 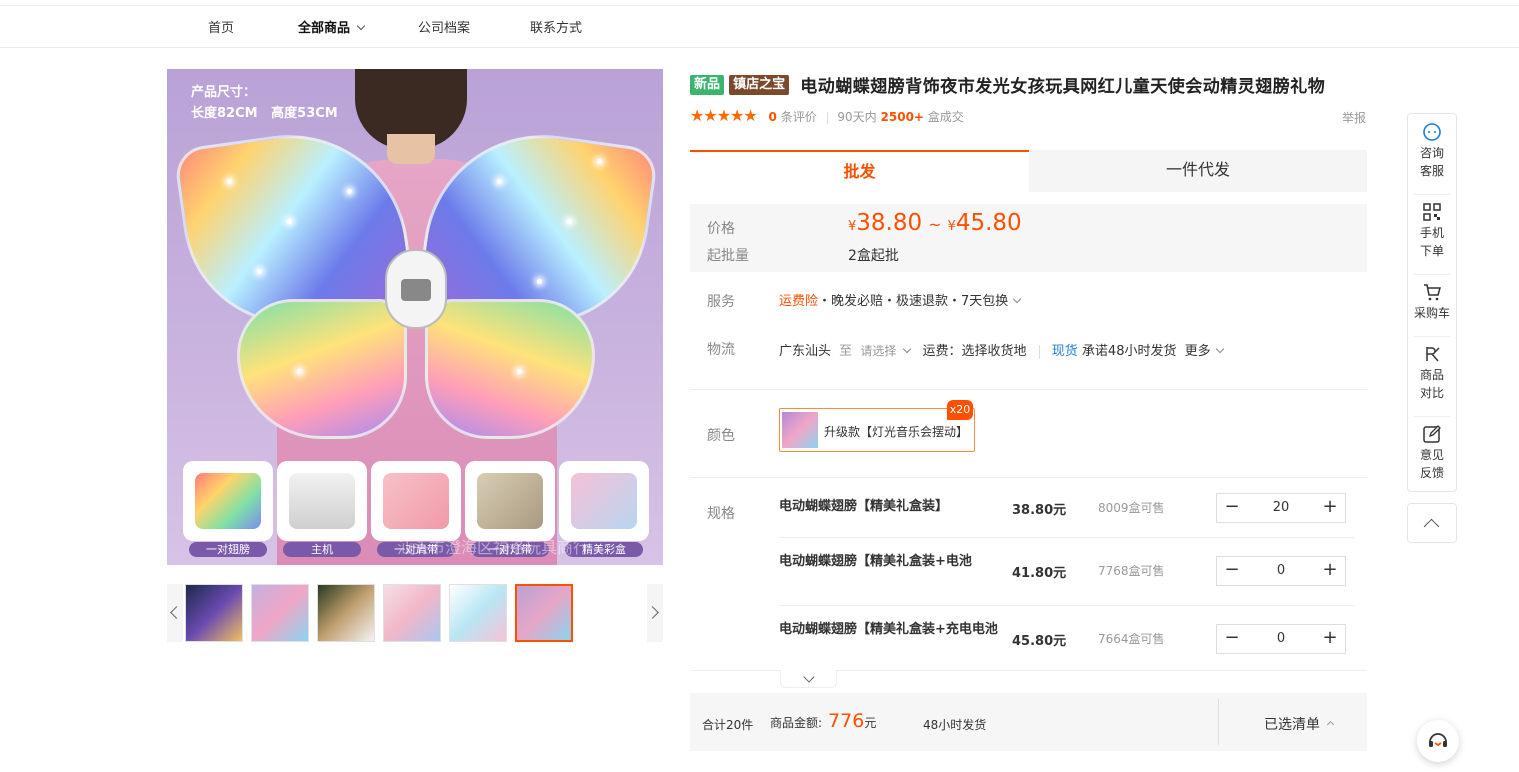 What do you see at coordinates (1432, 434) in the screenshot?
I see `edit-icon` at bounding box center [1432, 434].